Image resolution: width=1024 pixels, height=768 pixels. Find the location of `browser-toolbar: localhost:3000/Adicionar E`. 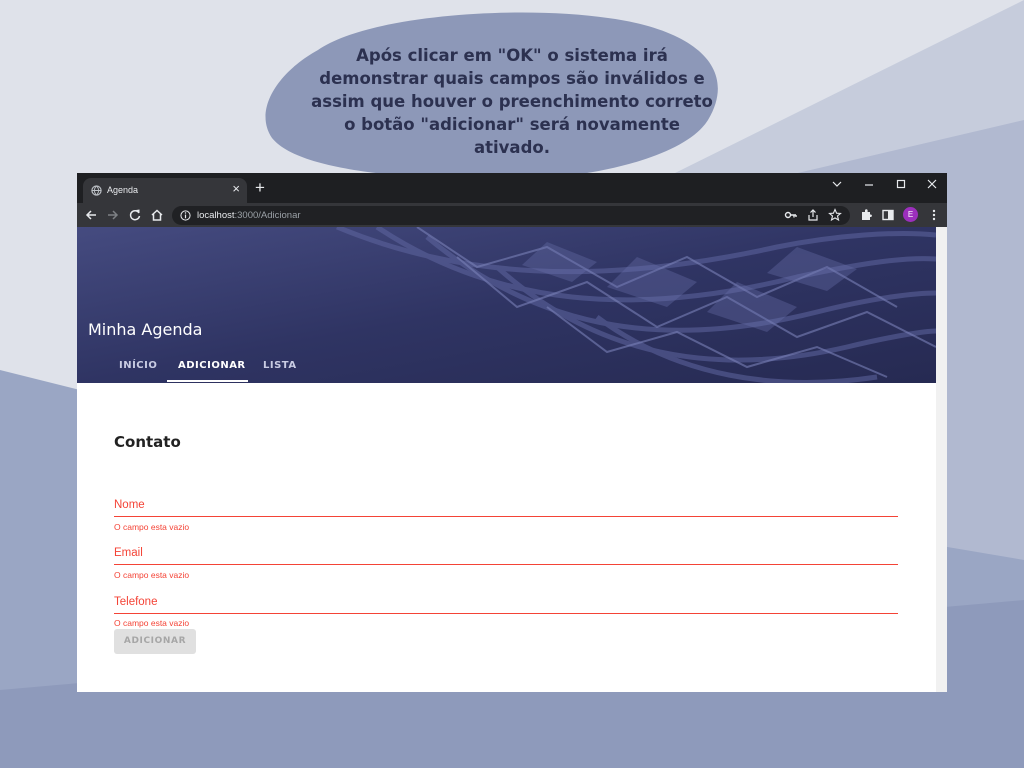

browser-toolbar: localhost:3000/Adicionar E is located at coordinates (512, 215).